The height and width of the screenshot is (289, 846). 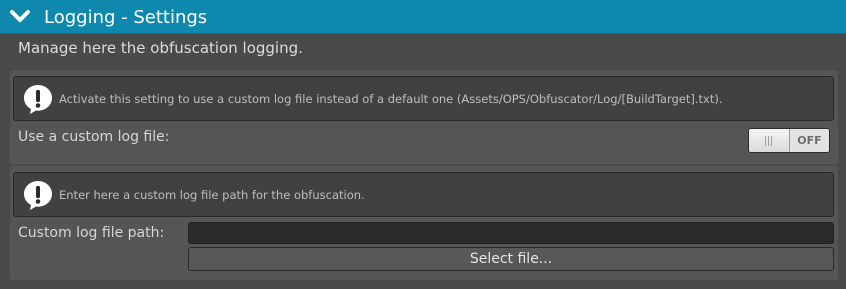 I want to click on chevron-down-icon, so click(x=20, y=17).